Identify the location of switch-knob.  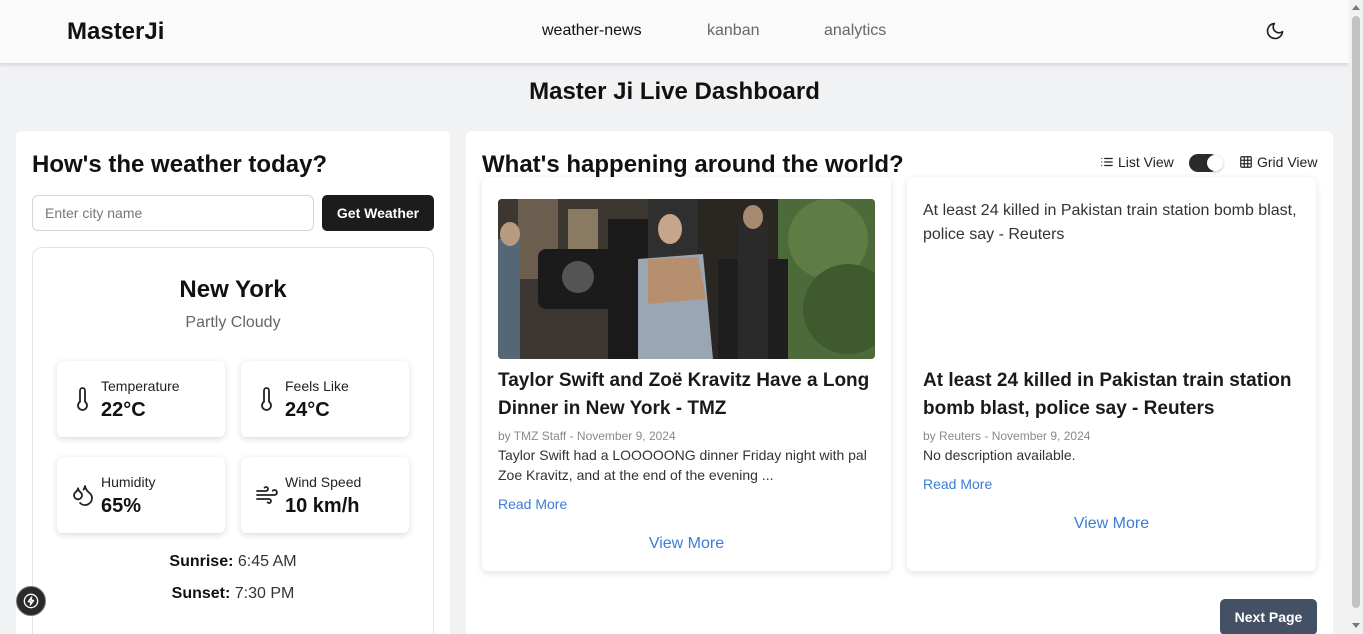
(1215, 163).